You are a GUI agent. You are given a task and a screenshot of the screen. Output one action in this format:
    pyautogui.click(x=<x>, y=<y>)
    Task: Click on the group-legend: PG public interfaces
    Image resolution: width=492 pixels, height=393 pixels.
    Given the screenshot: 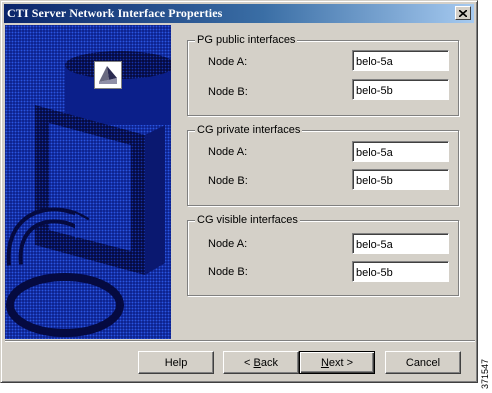 What is the action you would take?
    pyautogui.click(x=246, y=40)
    